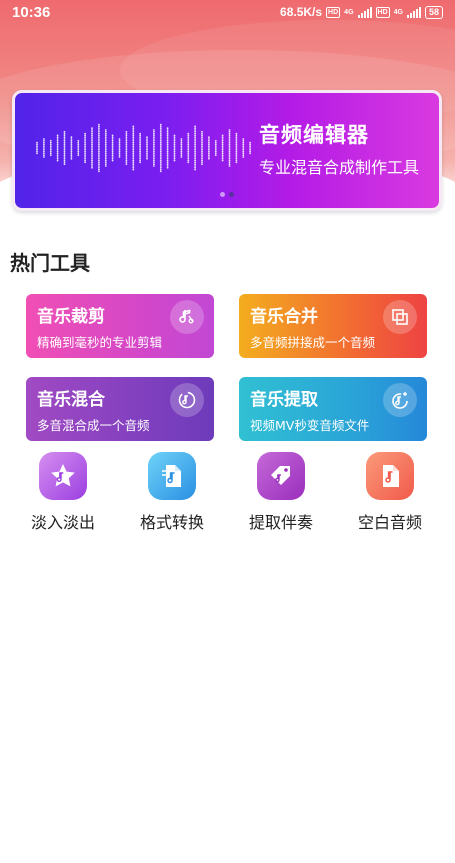 The image size is (455, 863). Describe the element at coordinates (389, 522) in the screenshot. I see `tool-label: 空白音频` at that location.